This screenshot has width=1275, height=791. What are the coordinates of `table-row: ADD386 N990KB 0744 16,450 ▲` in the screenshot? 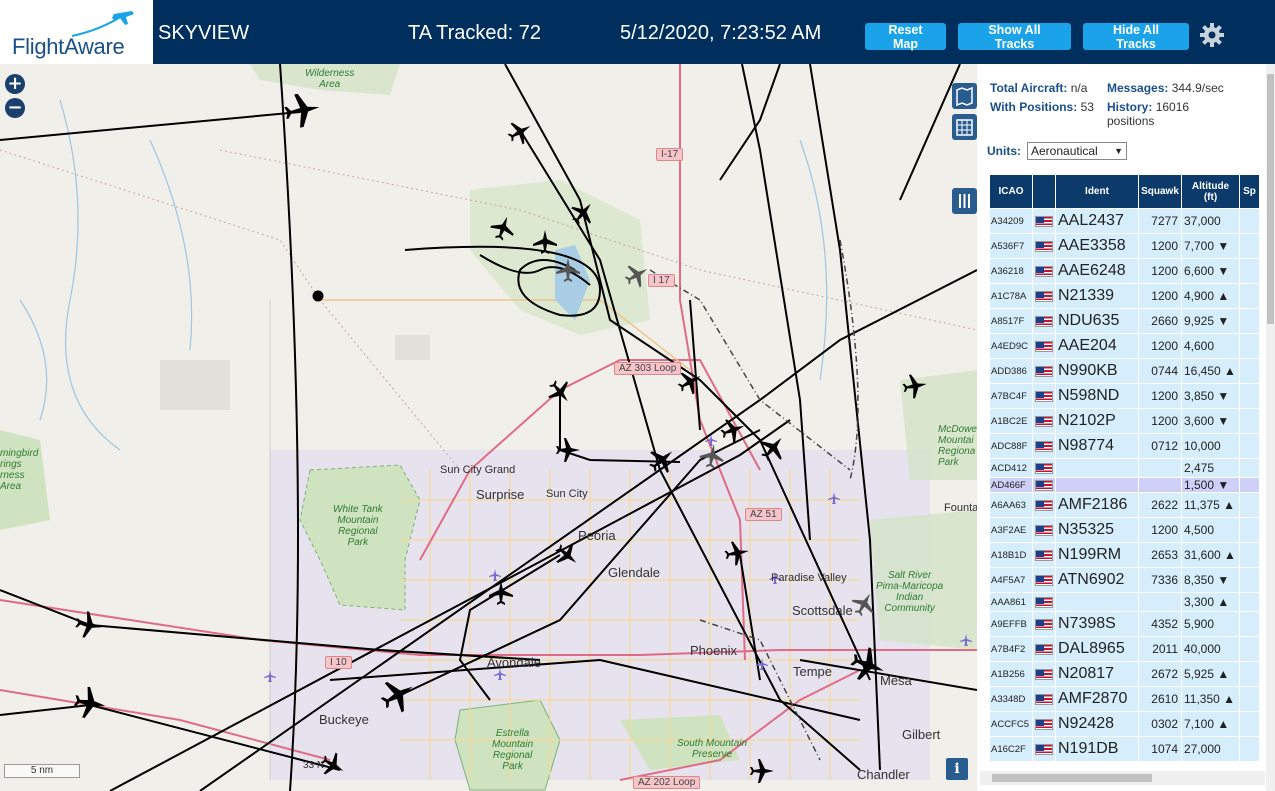 It's located at (1124, 371).